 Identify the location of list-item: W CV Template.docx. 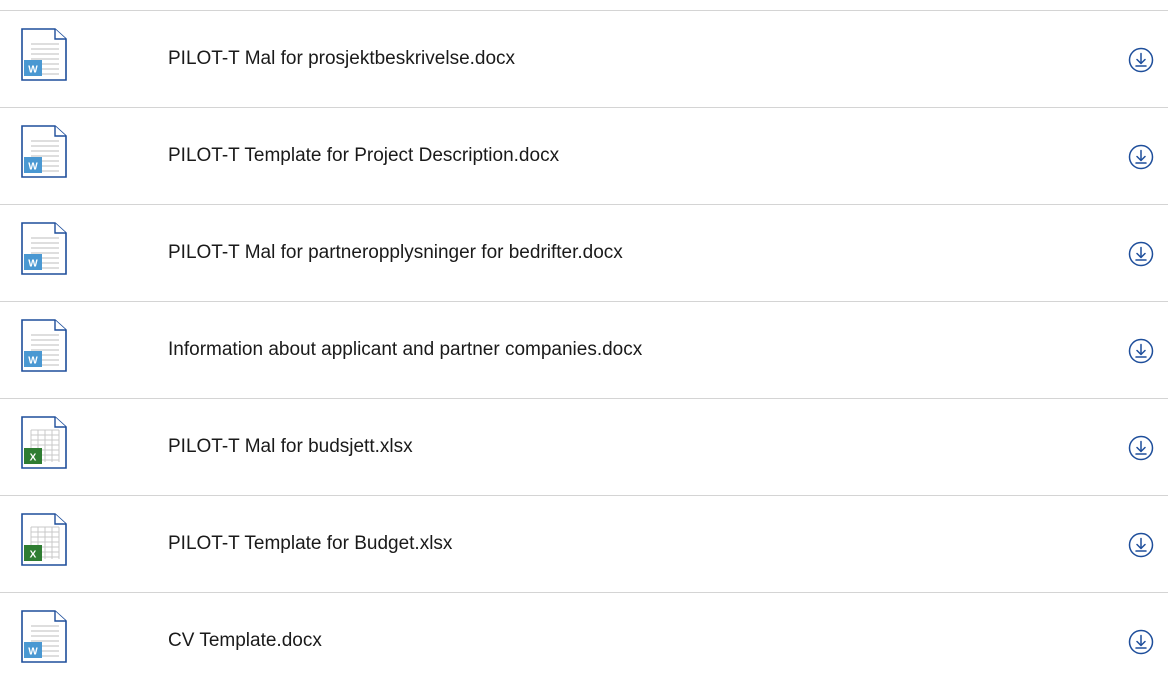
(584, 640).